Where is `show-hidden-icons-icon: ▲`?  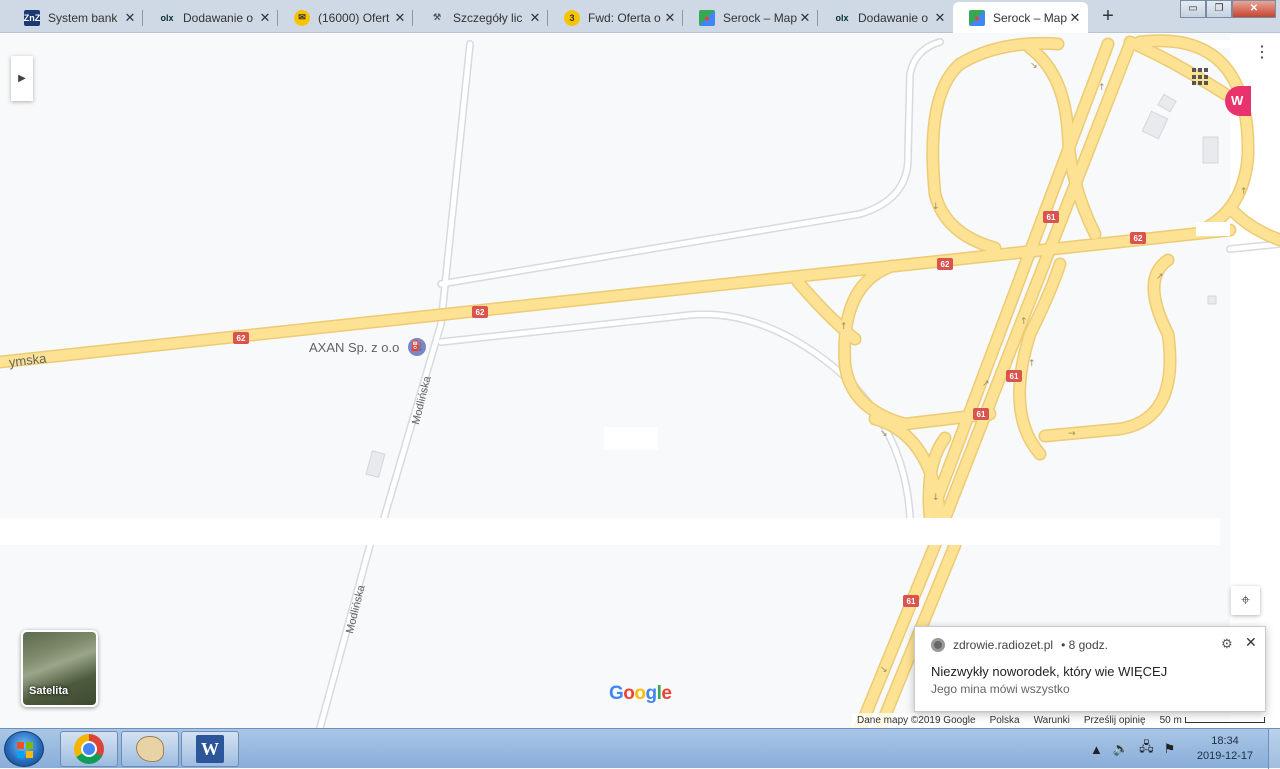
show-hidden-icons-icon: ▲ is located at coordinates (1096, 749).